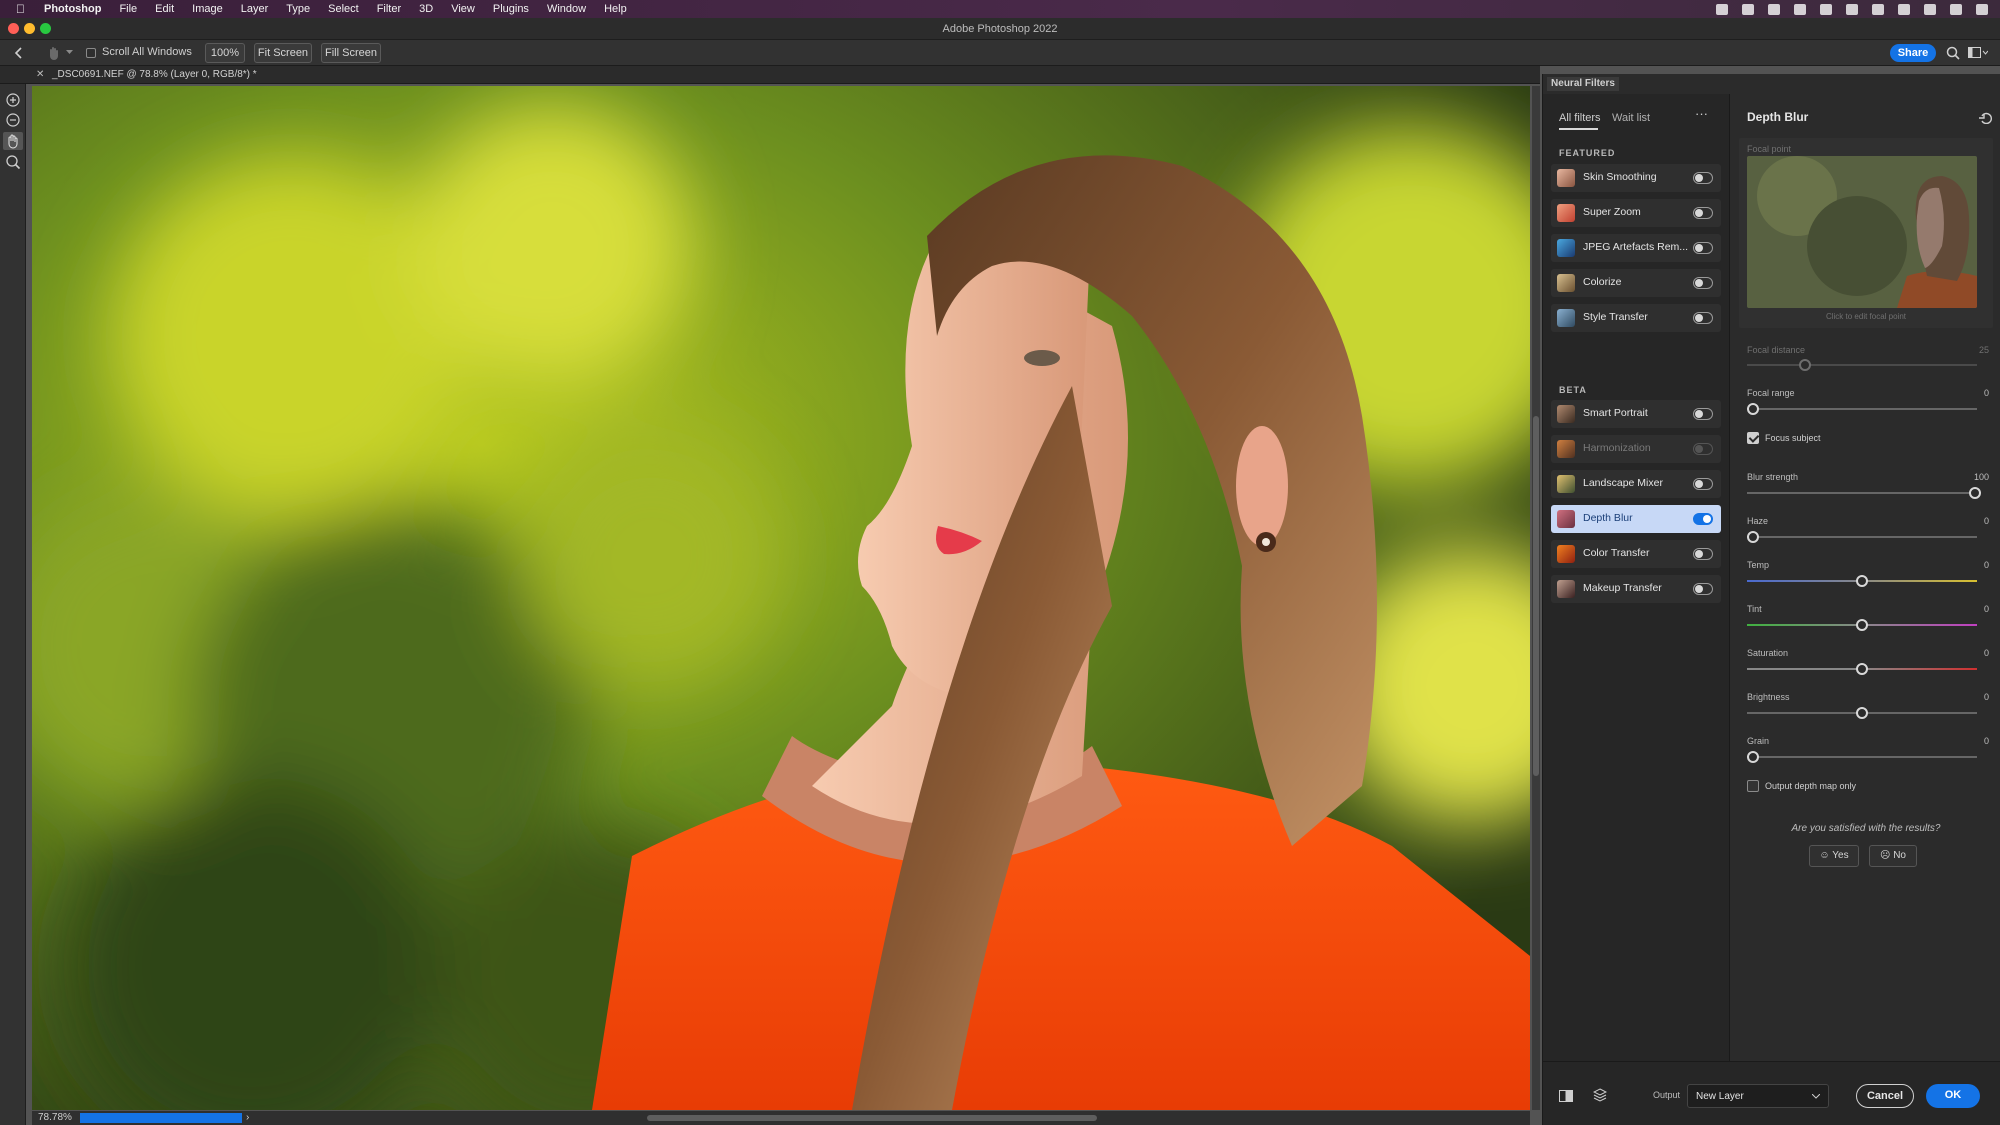 This screenshot has width=2000, height=1125. What do you see at coordinates (1978, 53) in the screenshot?
I see `workspace-icon` at bounding box center [1978, 53].